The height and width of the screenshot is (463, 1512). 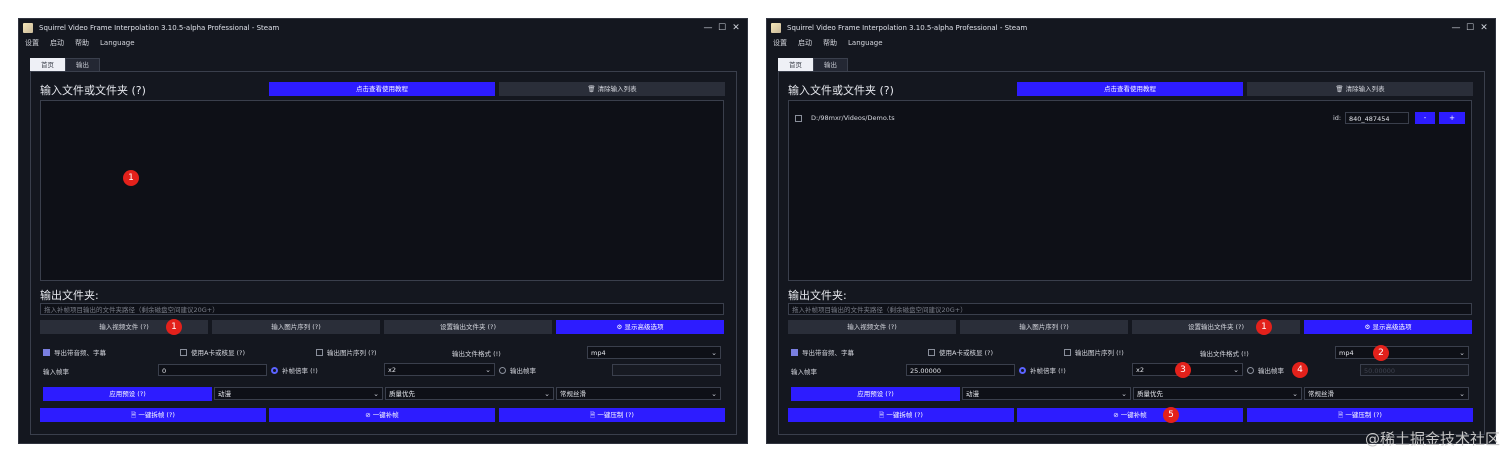 What do you see at coordinates (776, 27) in the screenshot?
I see `app-icon` at bounding box center [776, 27].